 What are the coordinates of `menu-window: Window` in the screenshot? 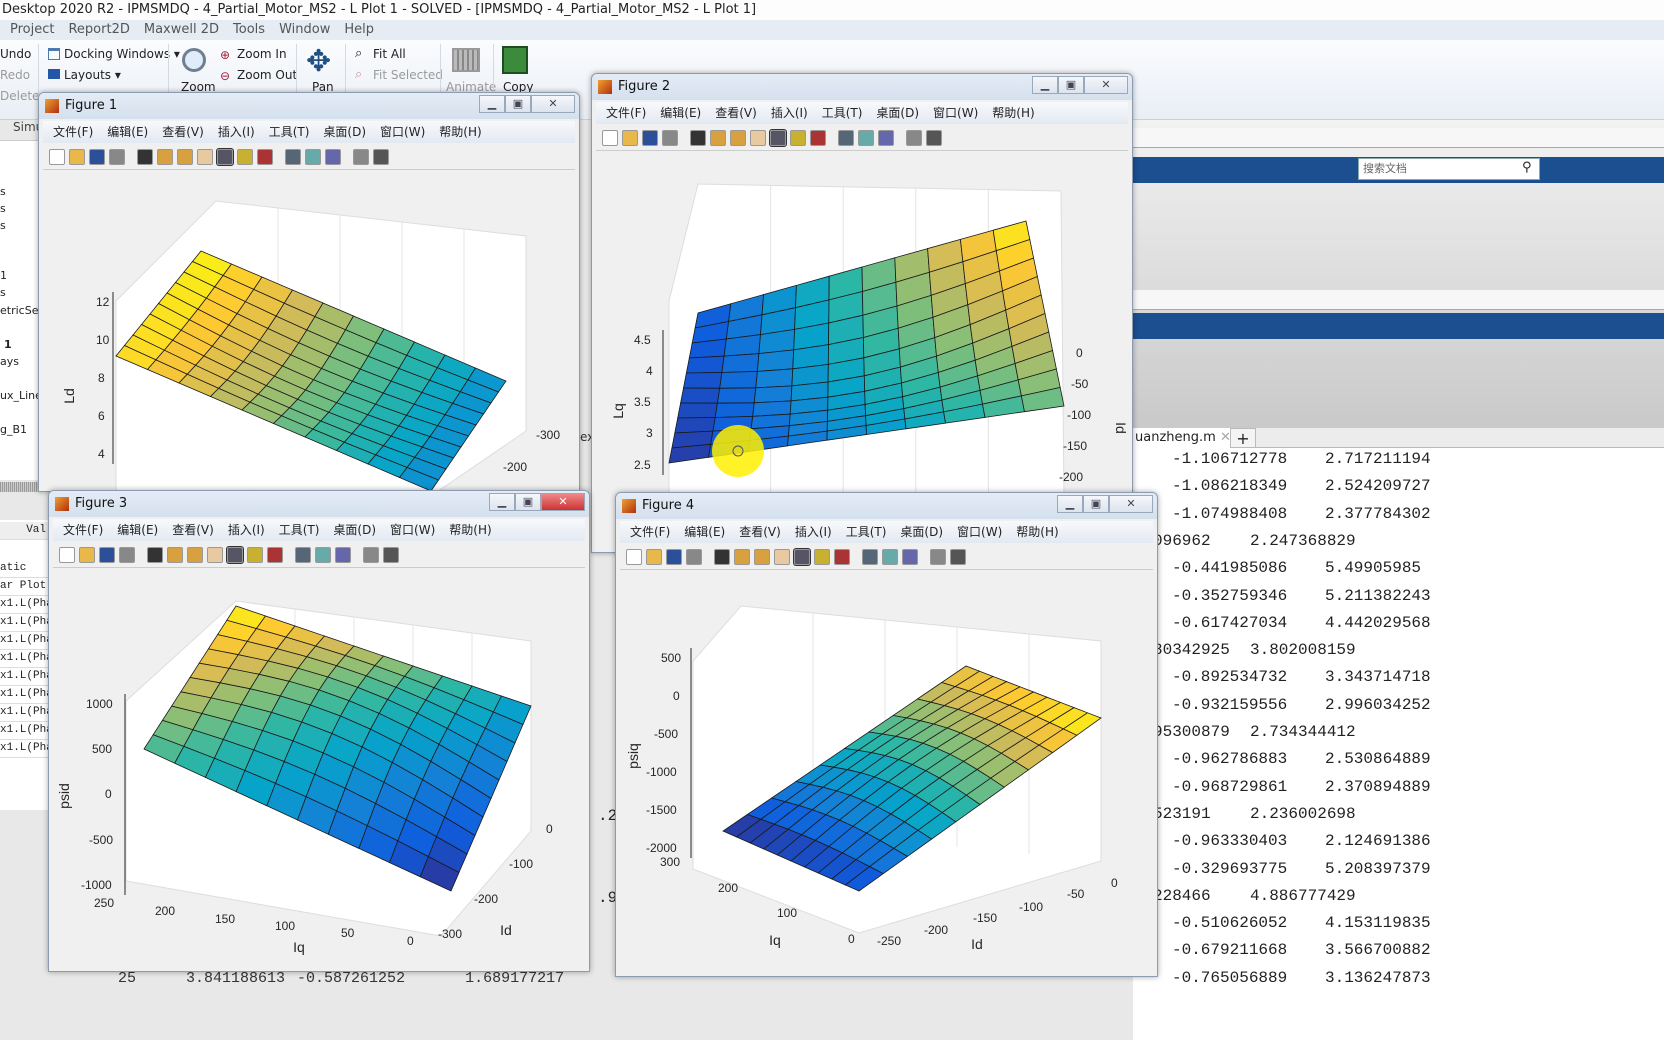 It's located at (304, 29).